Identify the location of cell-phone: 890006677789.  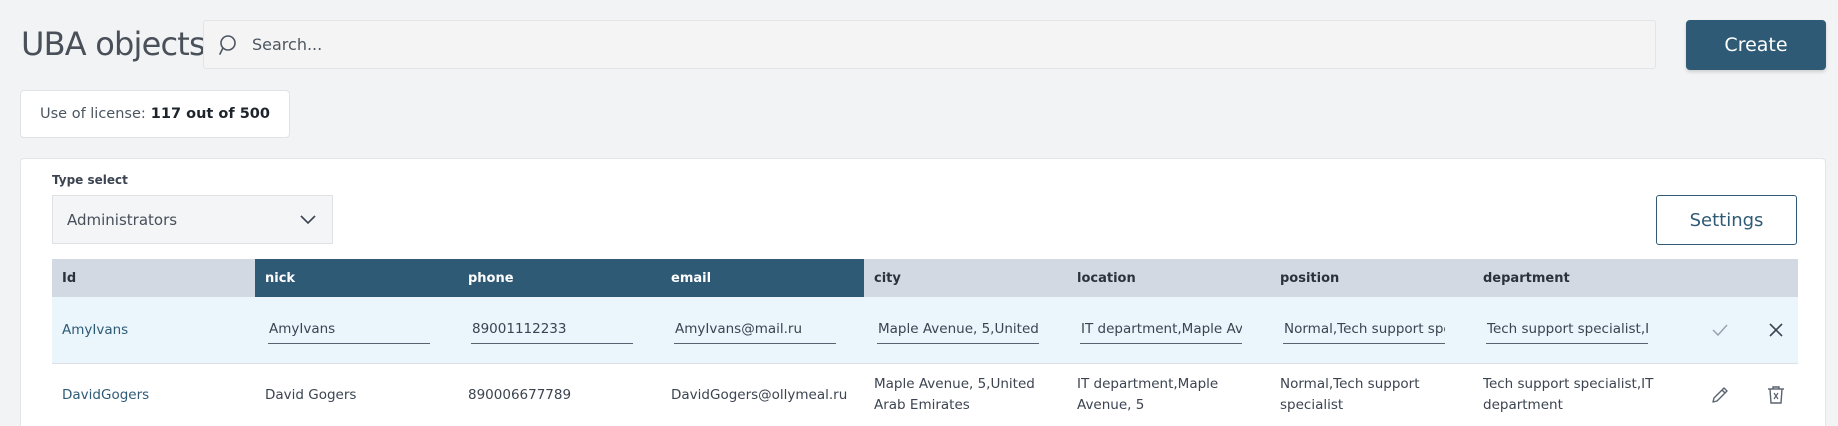
(520, 394).